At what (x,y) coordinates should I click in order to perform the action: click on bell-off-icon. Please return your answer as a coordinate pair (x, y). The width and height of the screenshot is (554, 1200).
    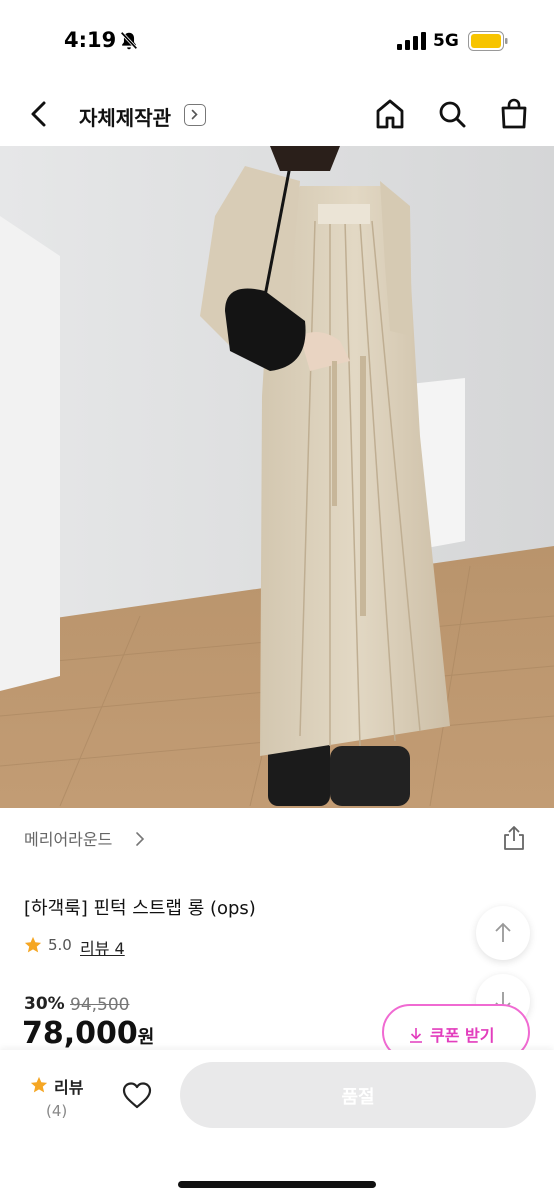
    Looking at the image, I should click on (129, 40).